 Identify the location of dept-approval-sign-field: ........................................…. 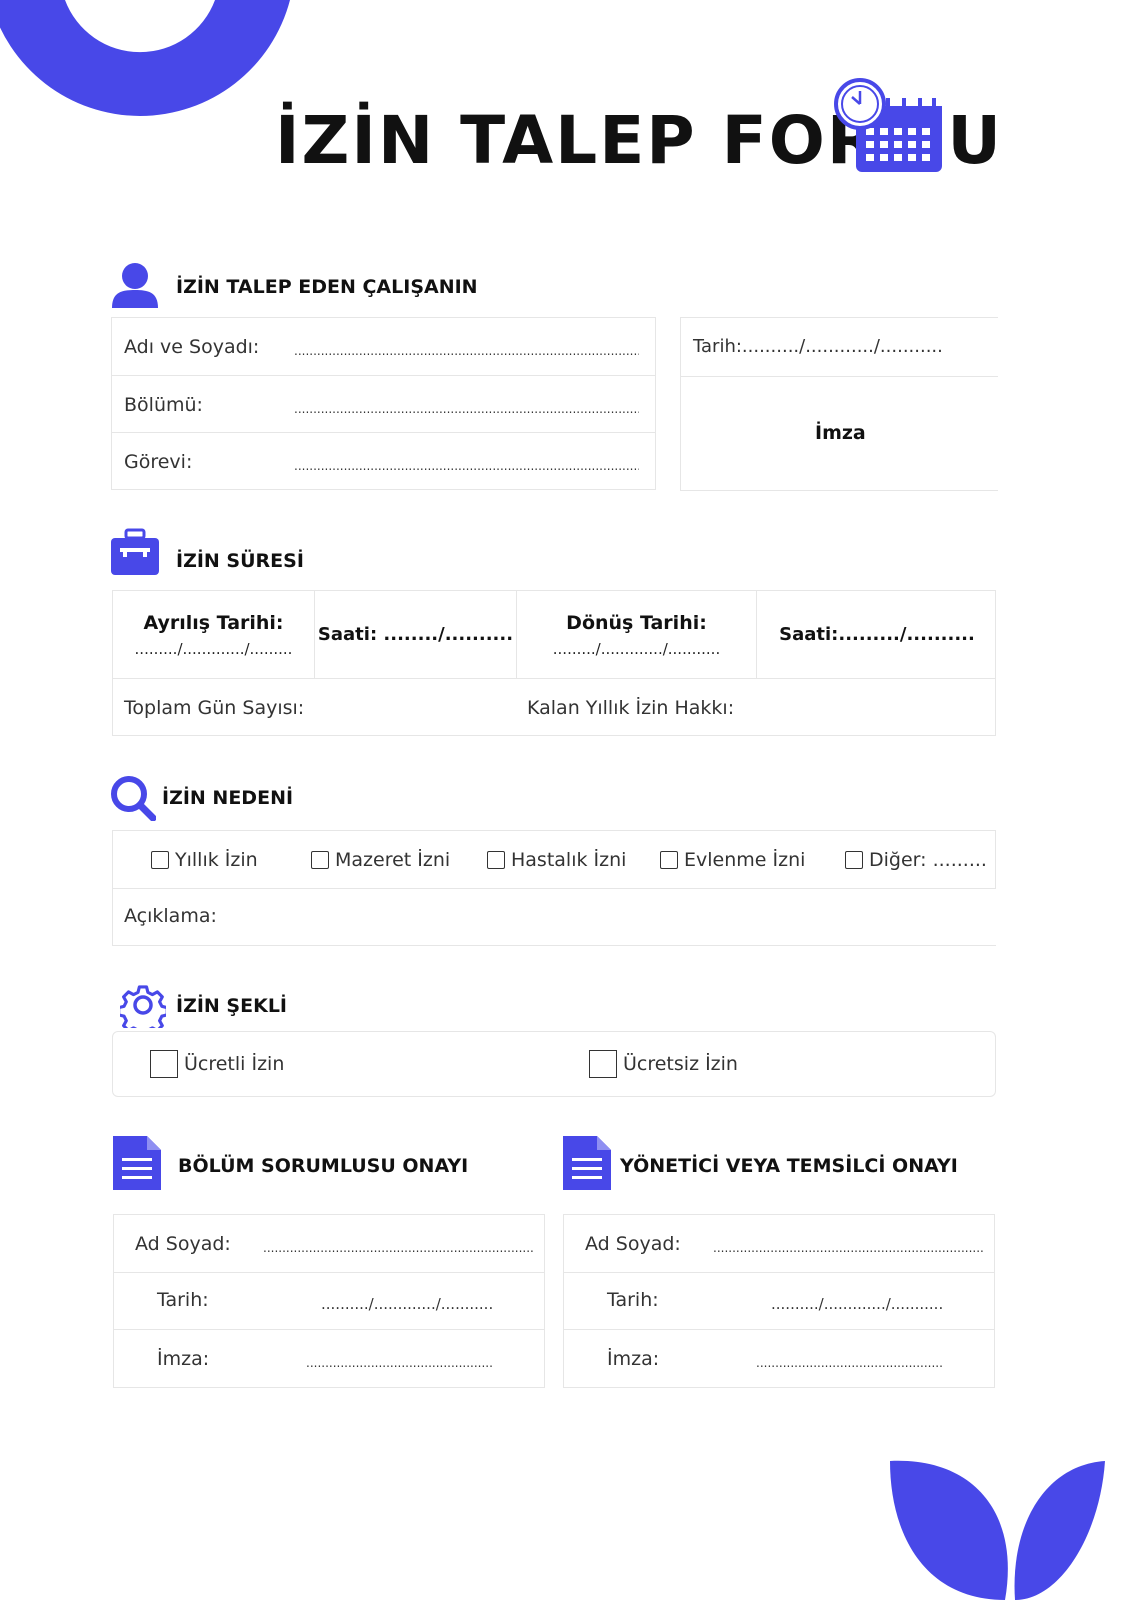
(399, 1363).